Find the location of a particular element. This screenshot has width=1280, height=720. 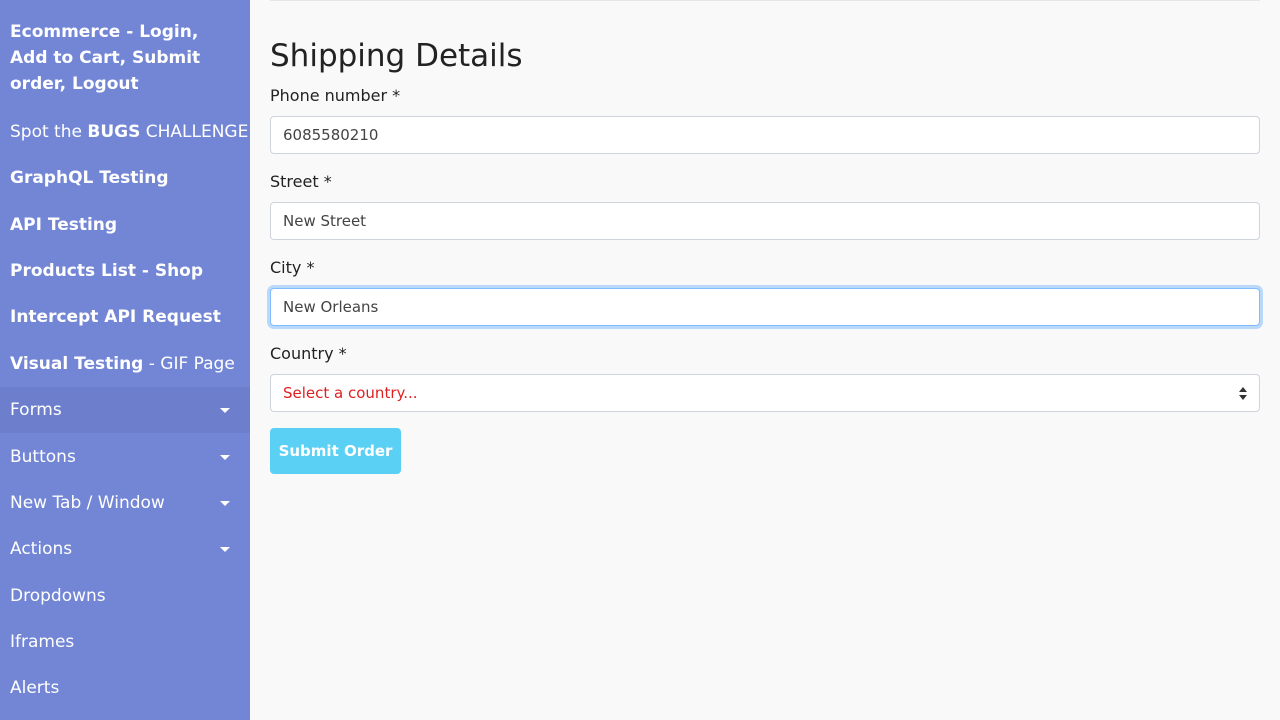

city-label: City * is located at coordinates (292, 267).